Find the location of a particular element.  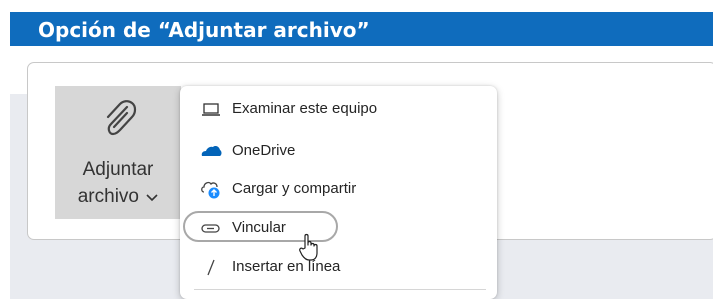

menu-item-label: OneDrive is located at coordinates (264, 150).